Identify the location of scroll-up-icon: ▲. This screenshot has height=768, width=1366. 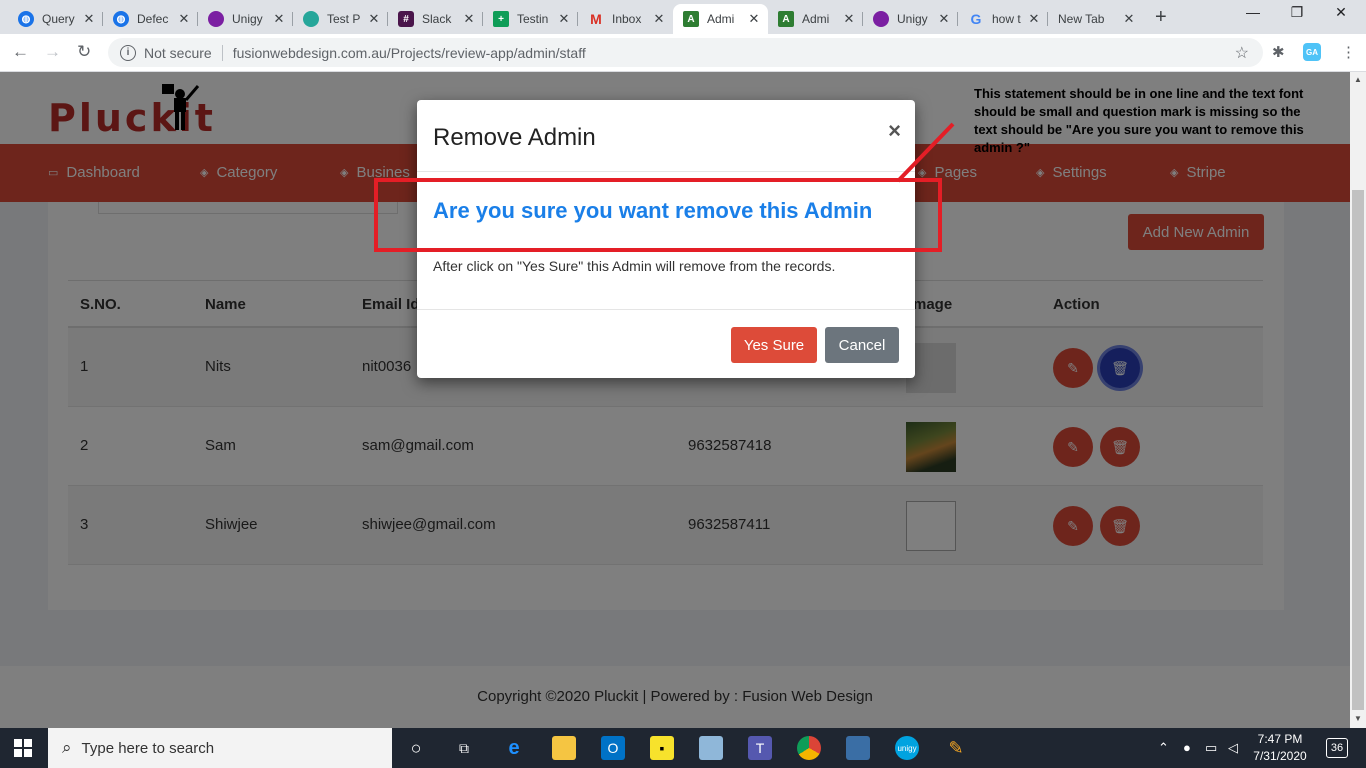
(1358, 79).